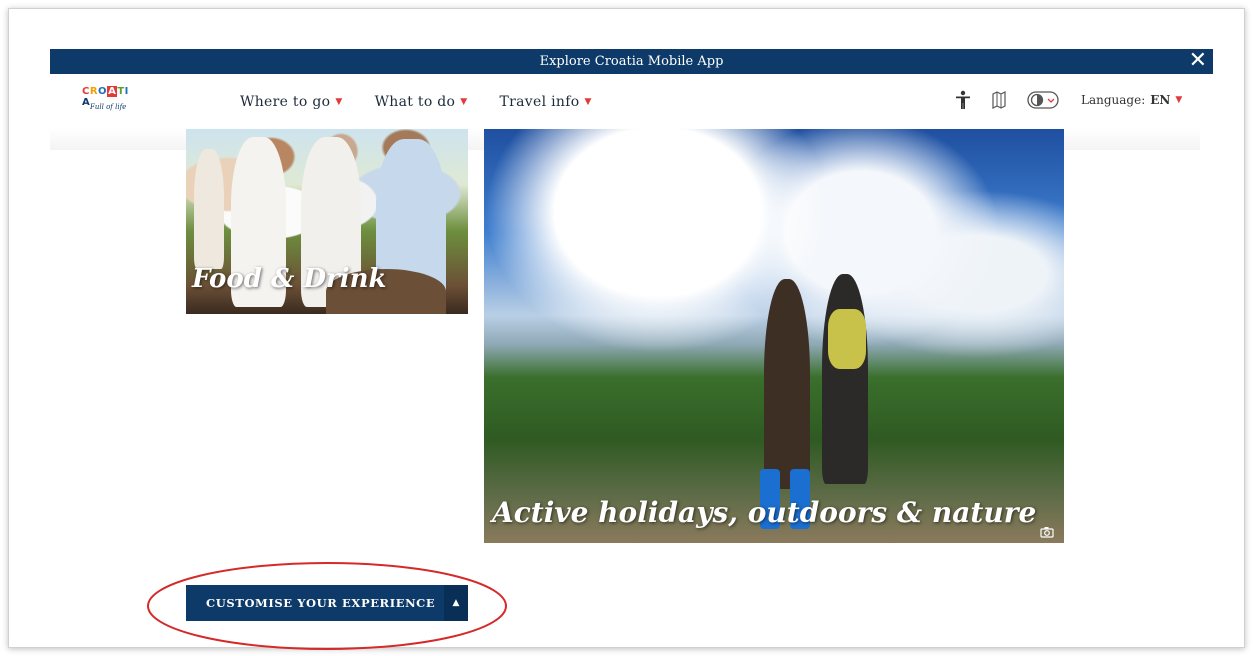 The image size is (1253, 656). Describe the element at coordinates (1160, 100) in the screenshot. I see `language-value: EN` at that location.